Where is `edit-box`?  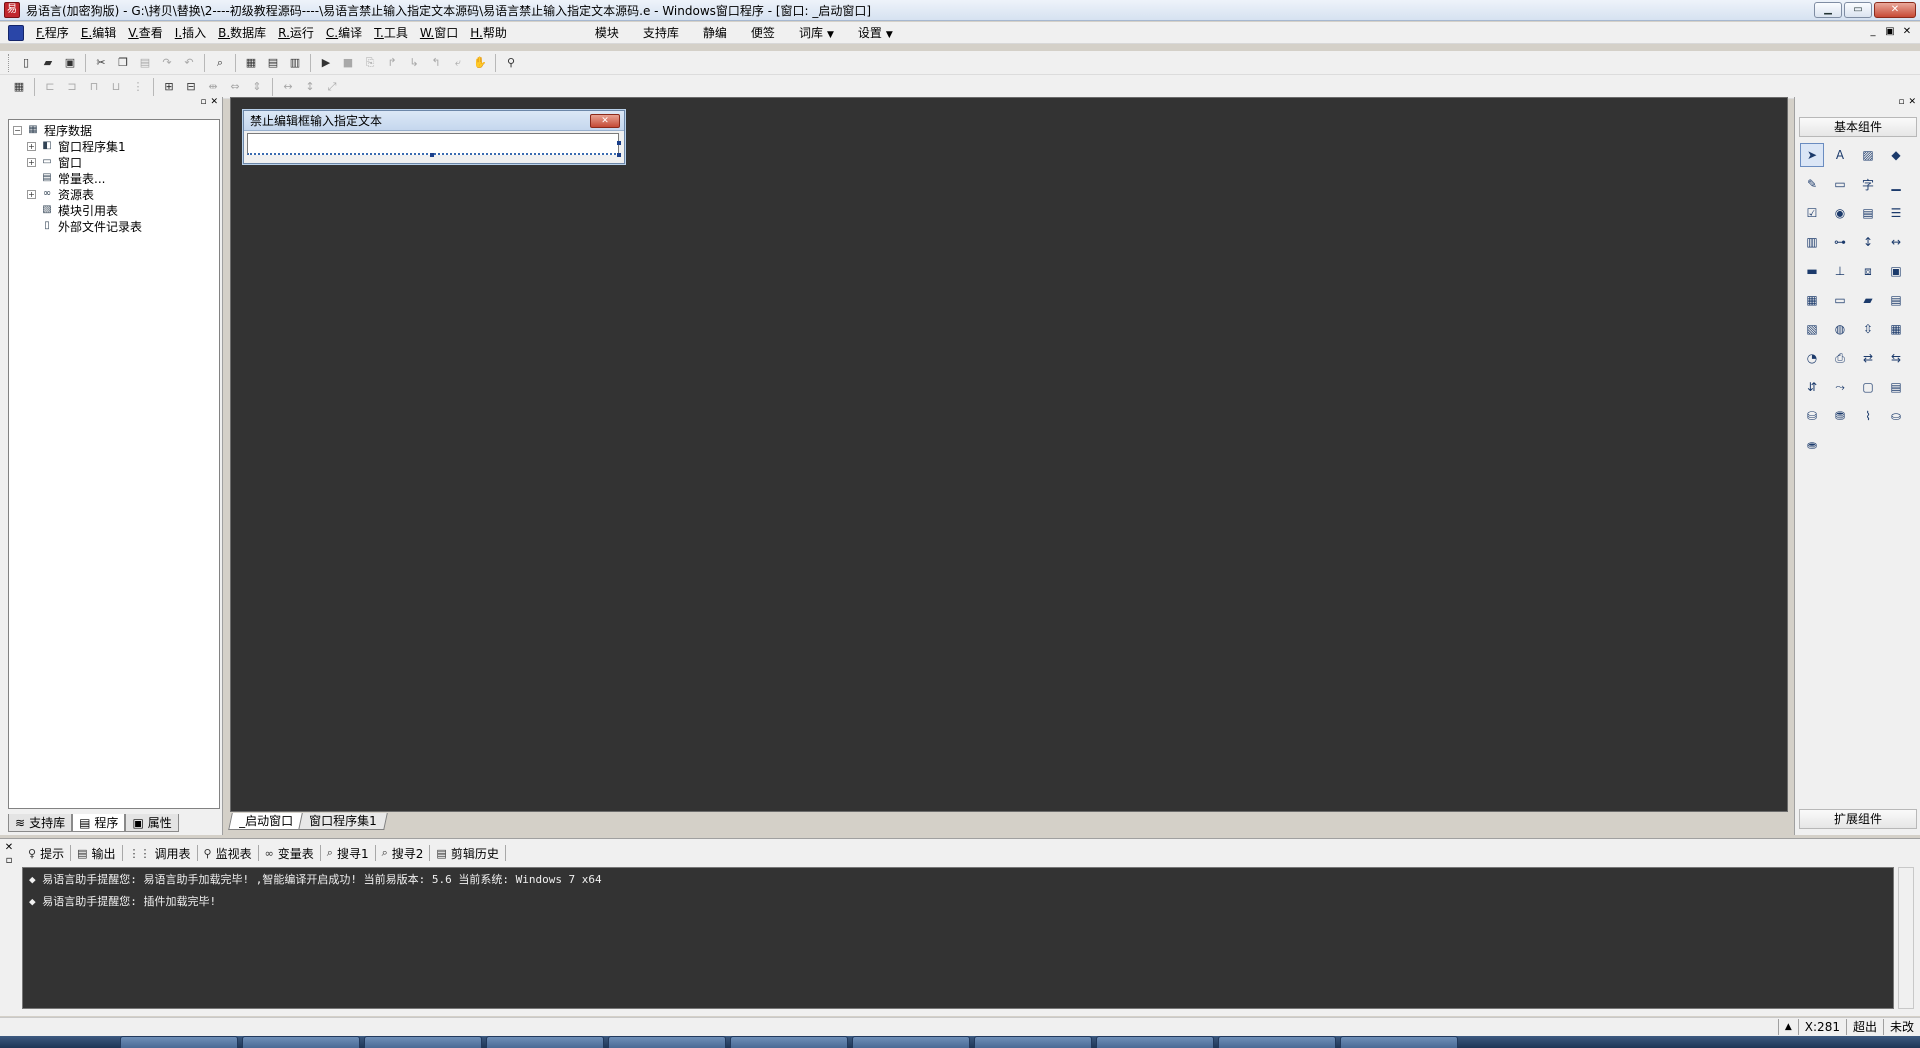 edit-box is located at coordinates (433, 144).